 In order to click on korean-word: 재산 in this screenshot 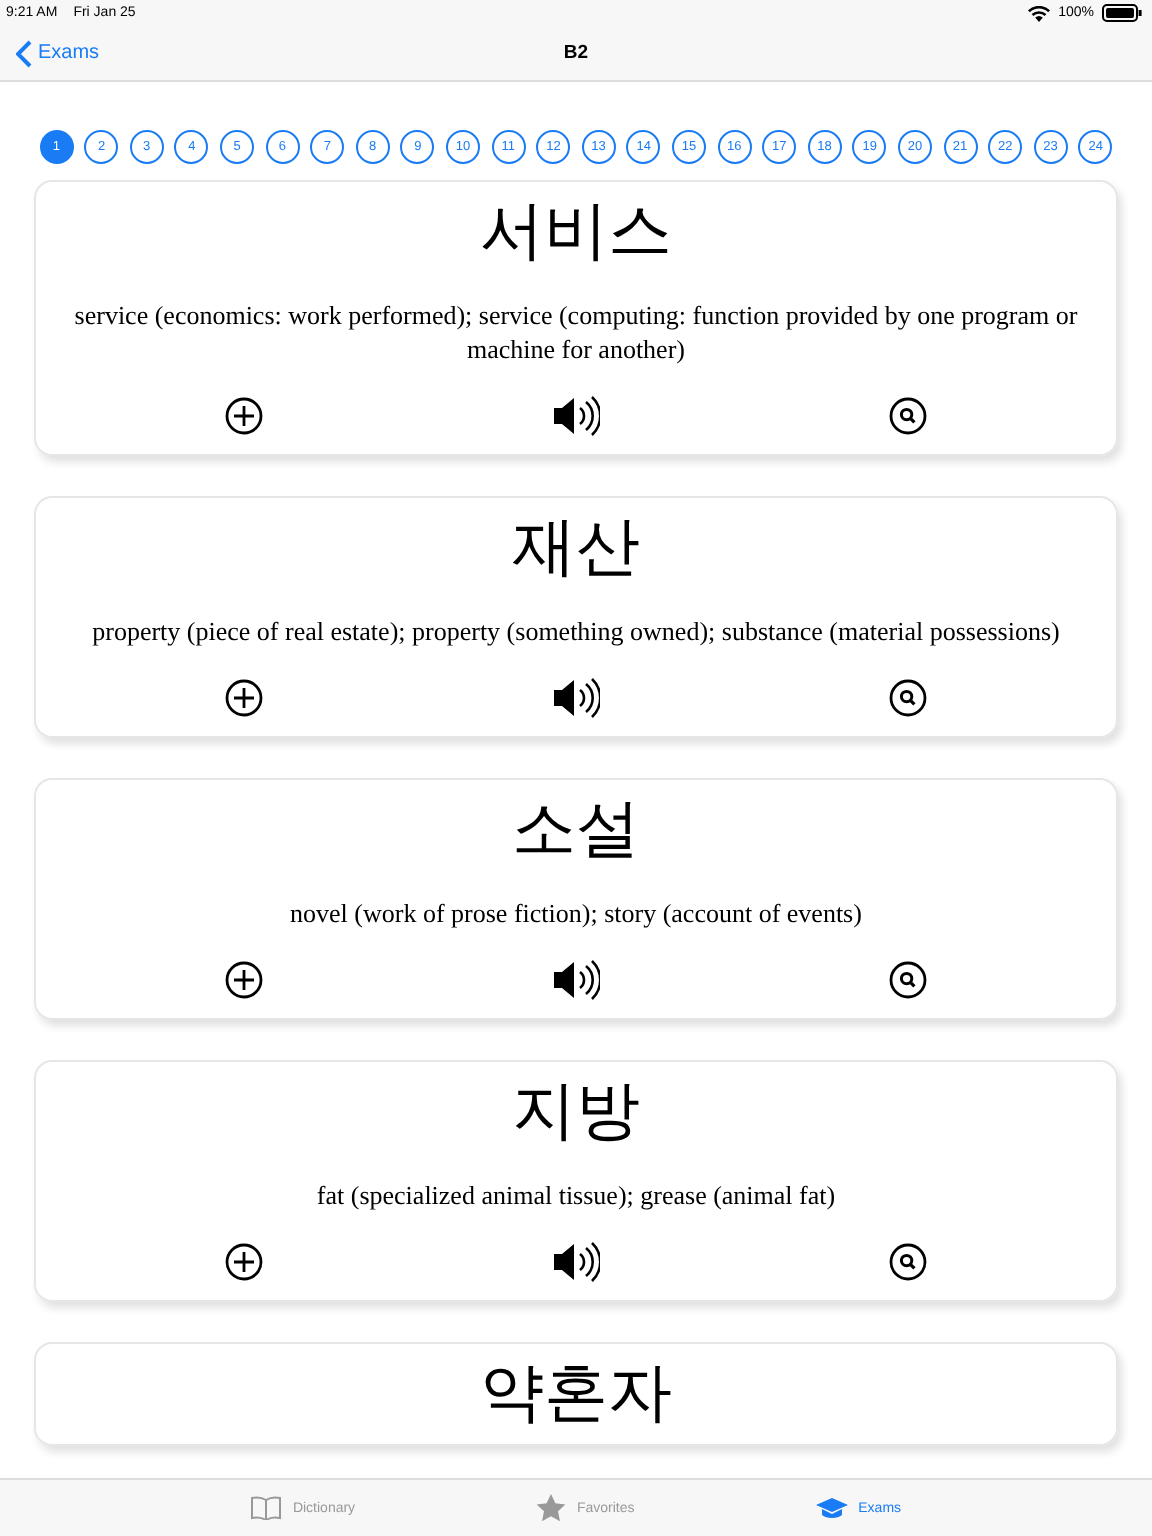, I will do `click(576, 546)`.